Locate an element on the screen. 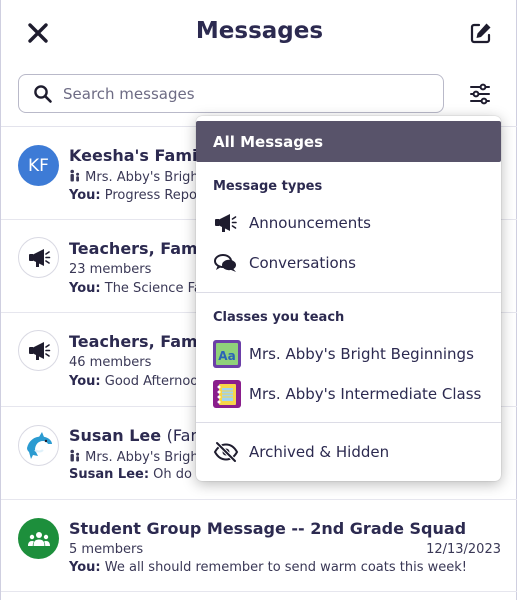 The image size is (517, 600). filter-sliders-icon is located at coordinates (480, 94).